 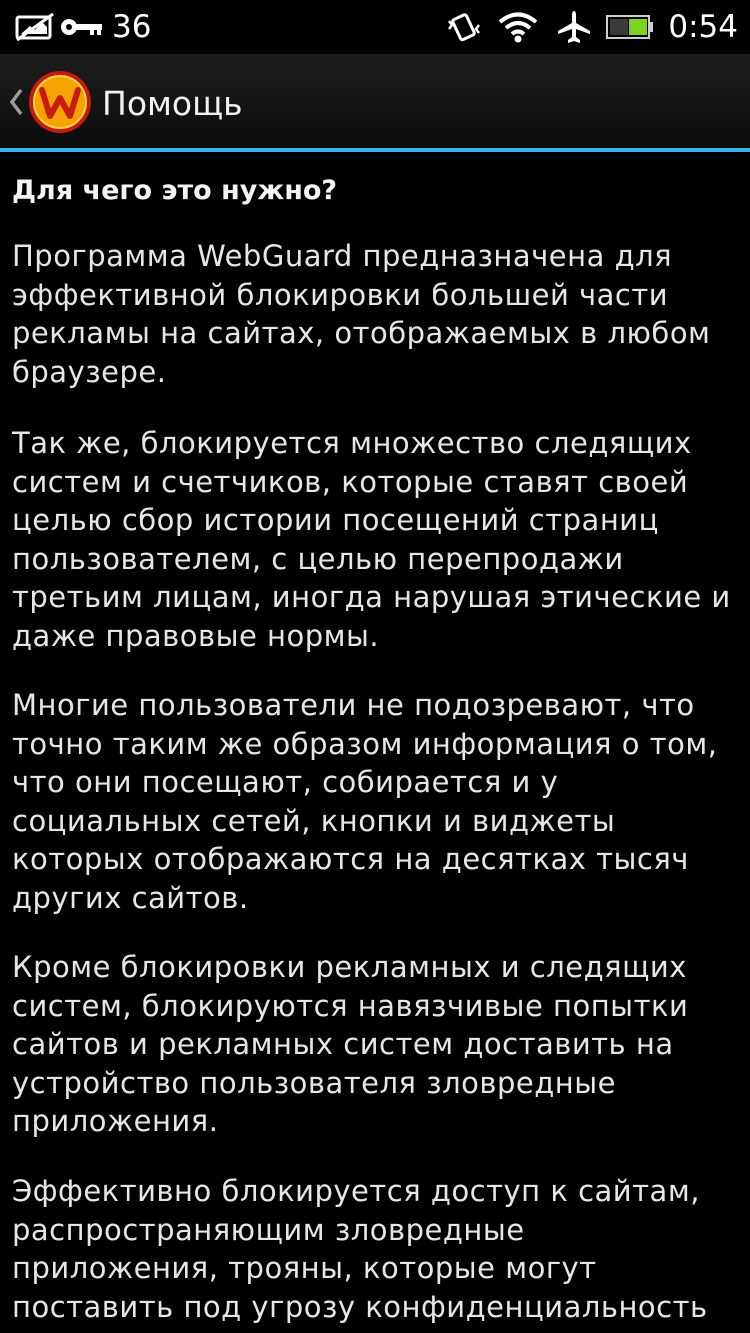 I want to click on status-bar-notifications: 36, so click(x=82, y=27).